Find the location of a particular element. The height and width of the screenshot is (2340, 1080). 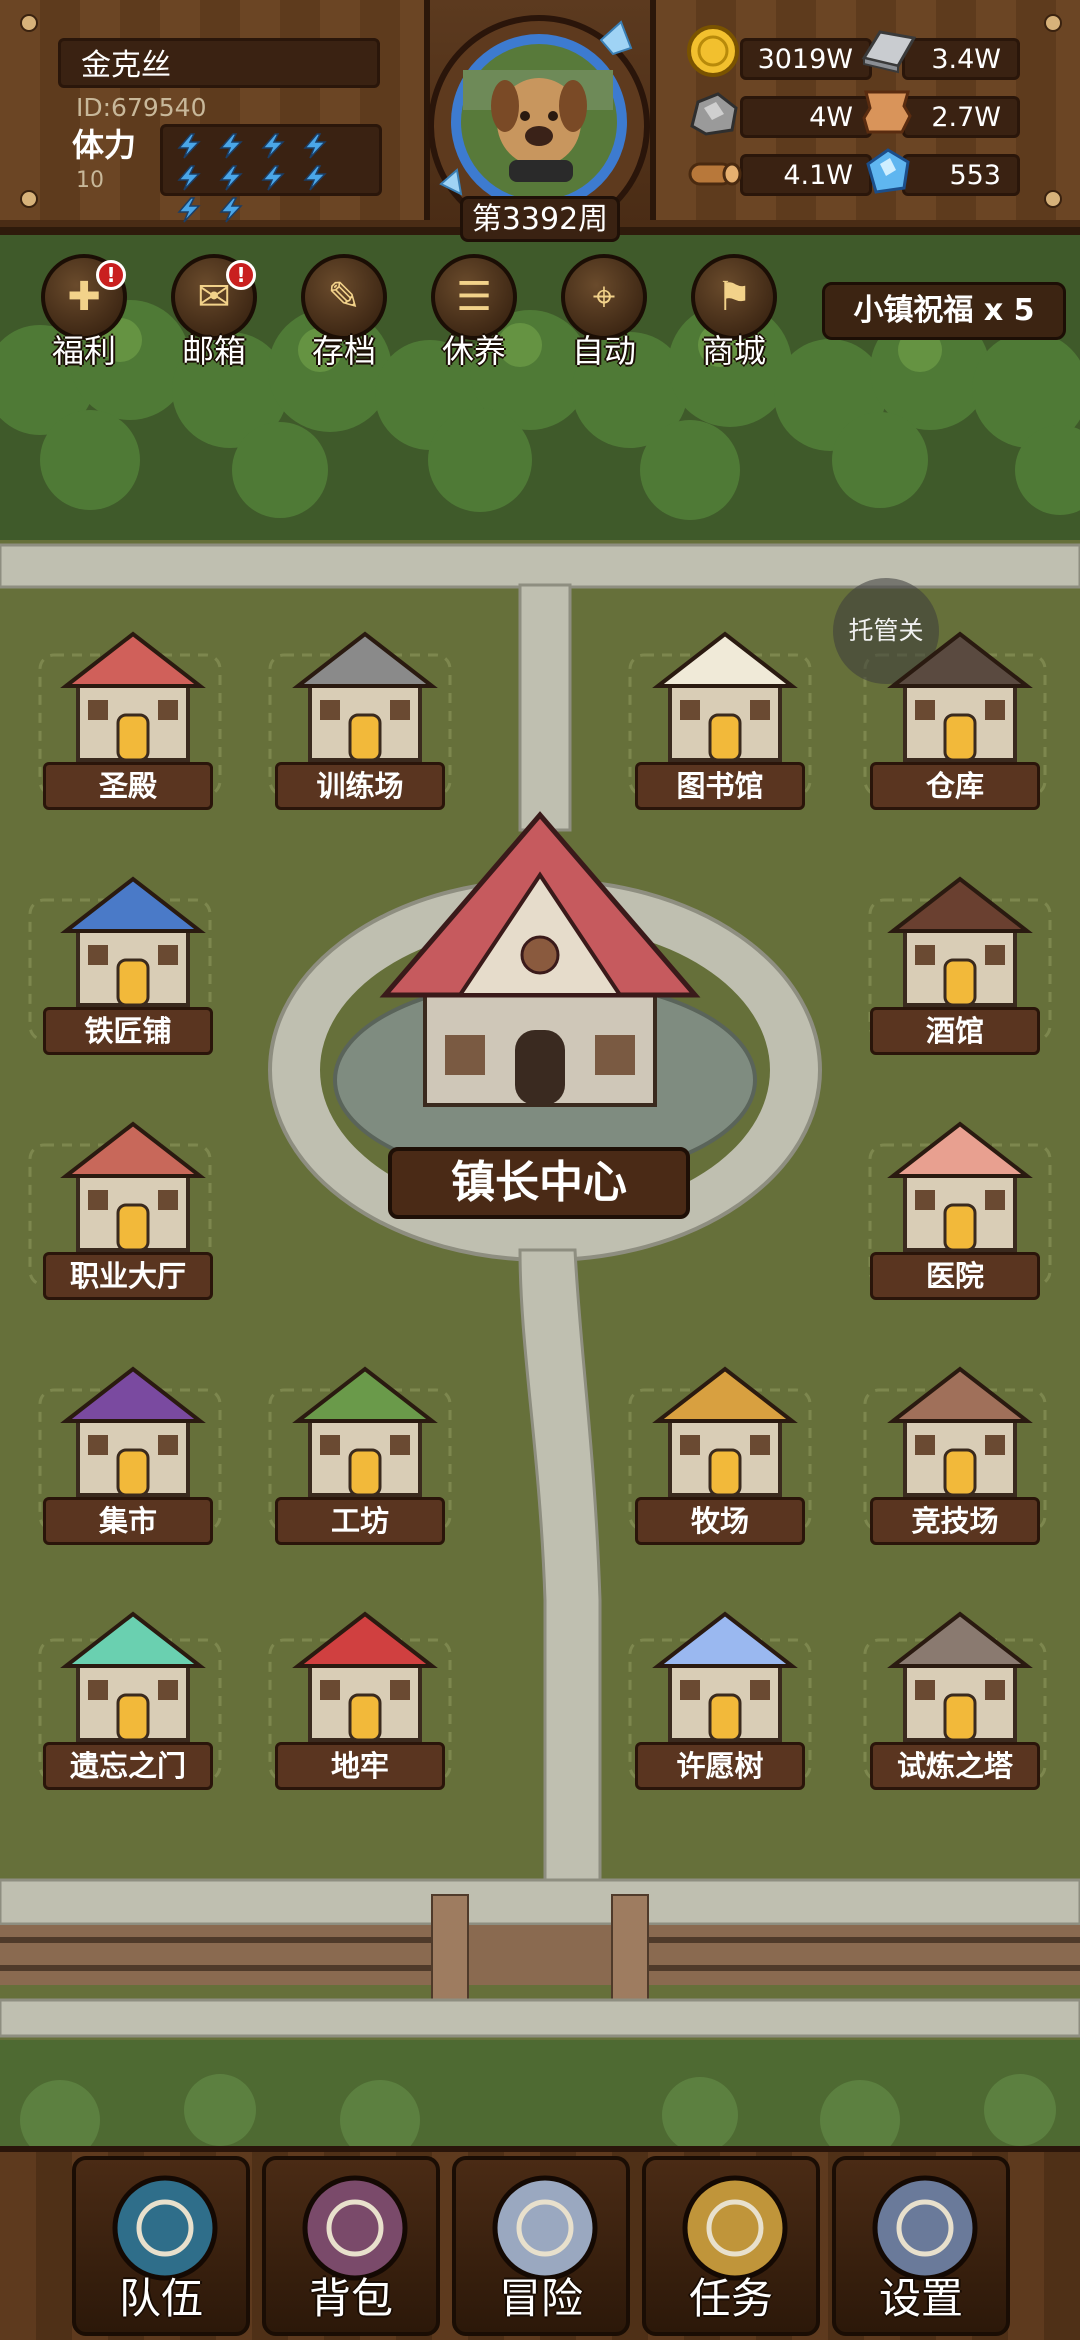

building-label: 工坊 is located at coordinates (360, 1521).